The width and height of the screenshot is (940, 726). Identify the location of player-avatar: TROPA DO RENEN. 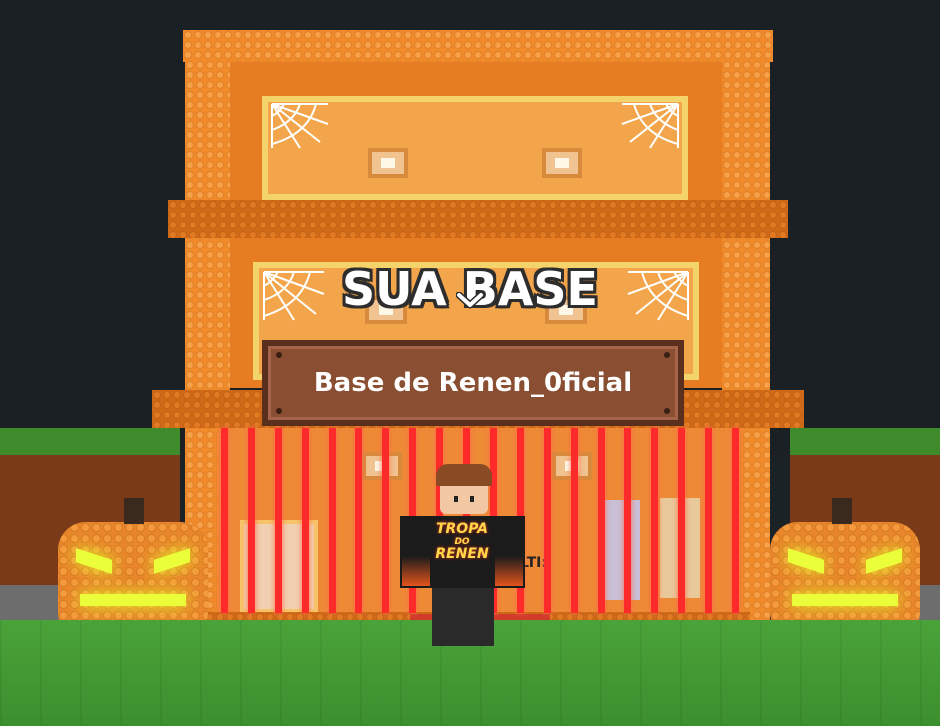
(462, 556).